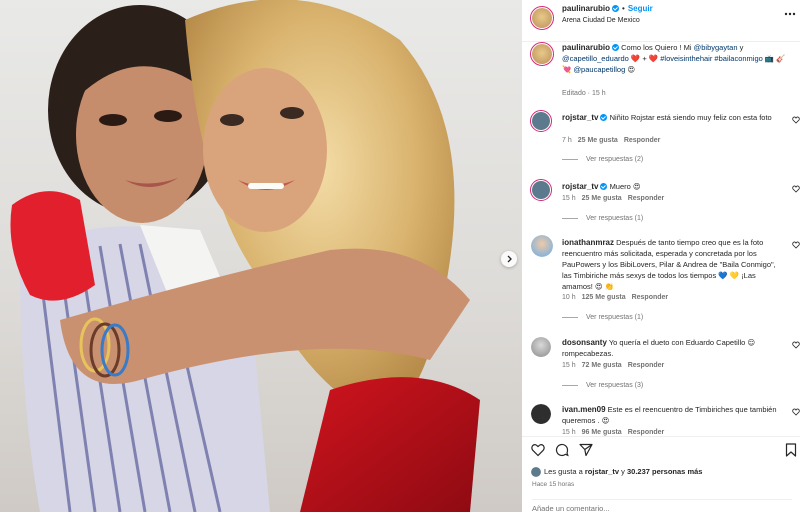 The width and height of the screenshot is (800, 512). I want to click on share-icon, so click(586, 450).